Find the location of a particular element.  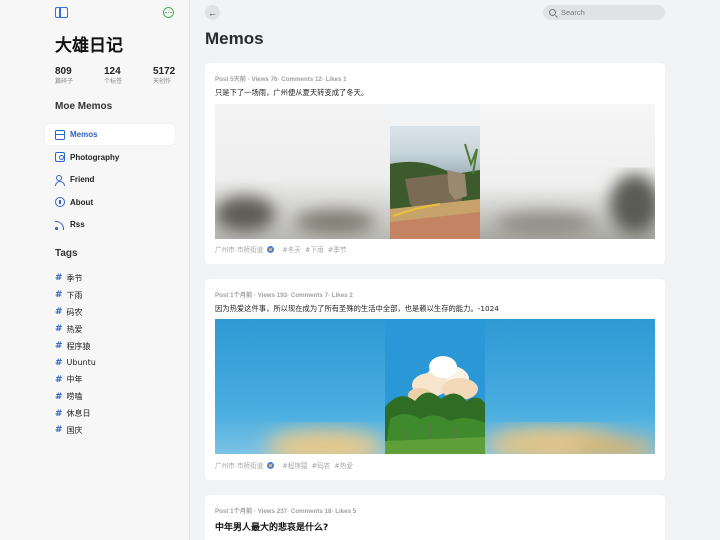

stat-label: 个标签 is located at coordinates (113, 81).